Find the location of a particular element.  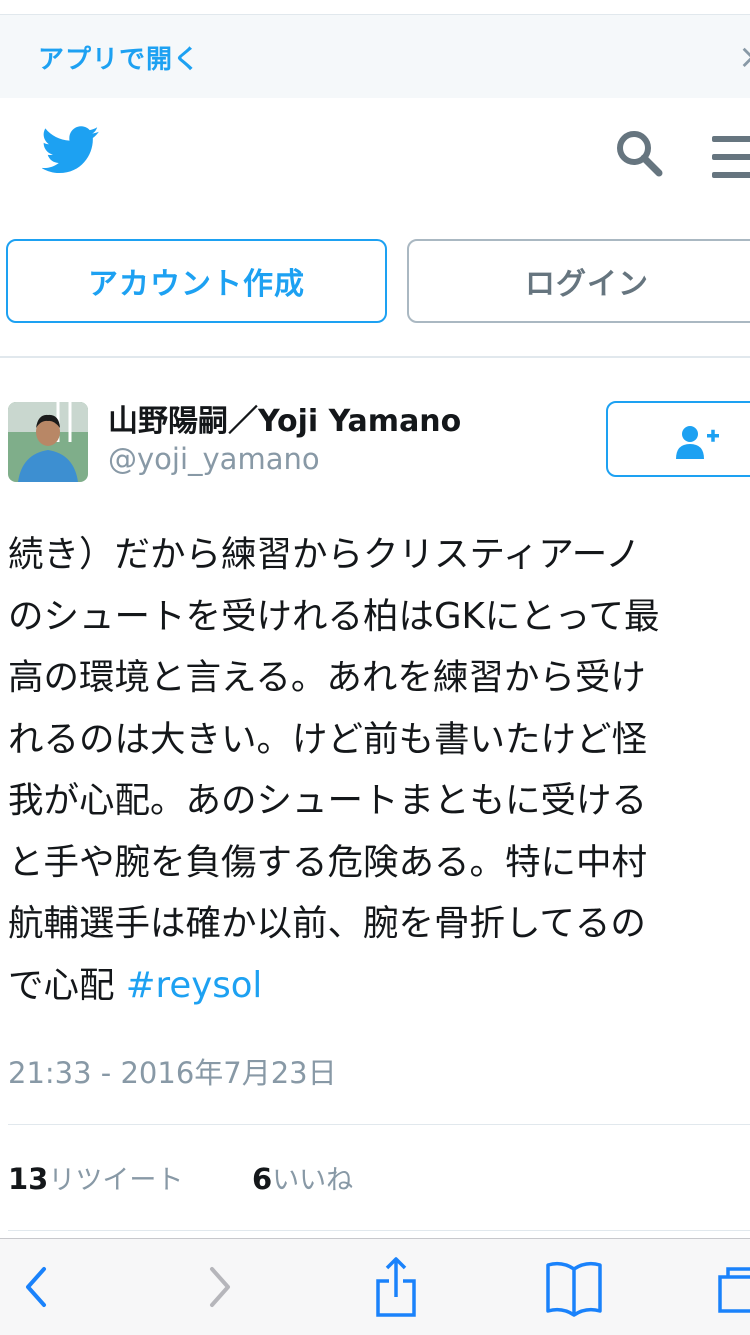

top-edge is located at coordinates (375, 7).